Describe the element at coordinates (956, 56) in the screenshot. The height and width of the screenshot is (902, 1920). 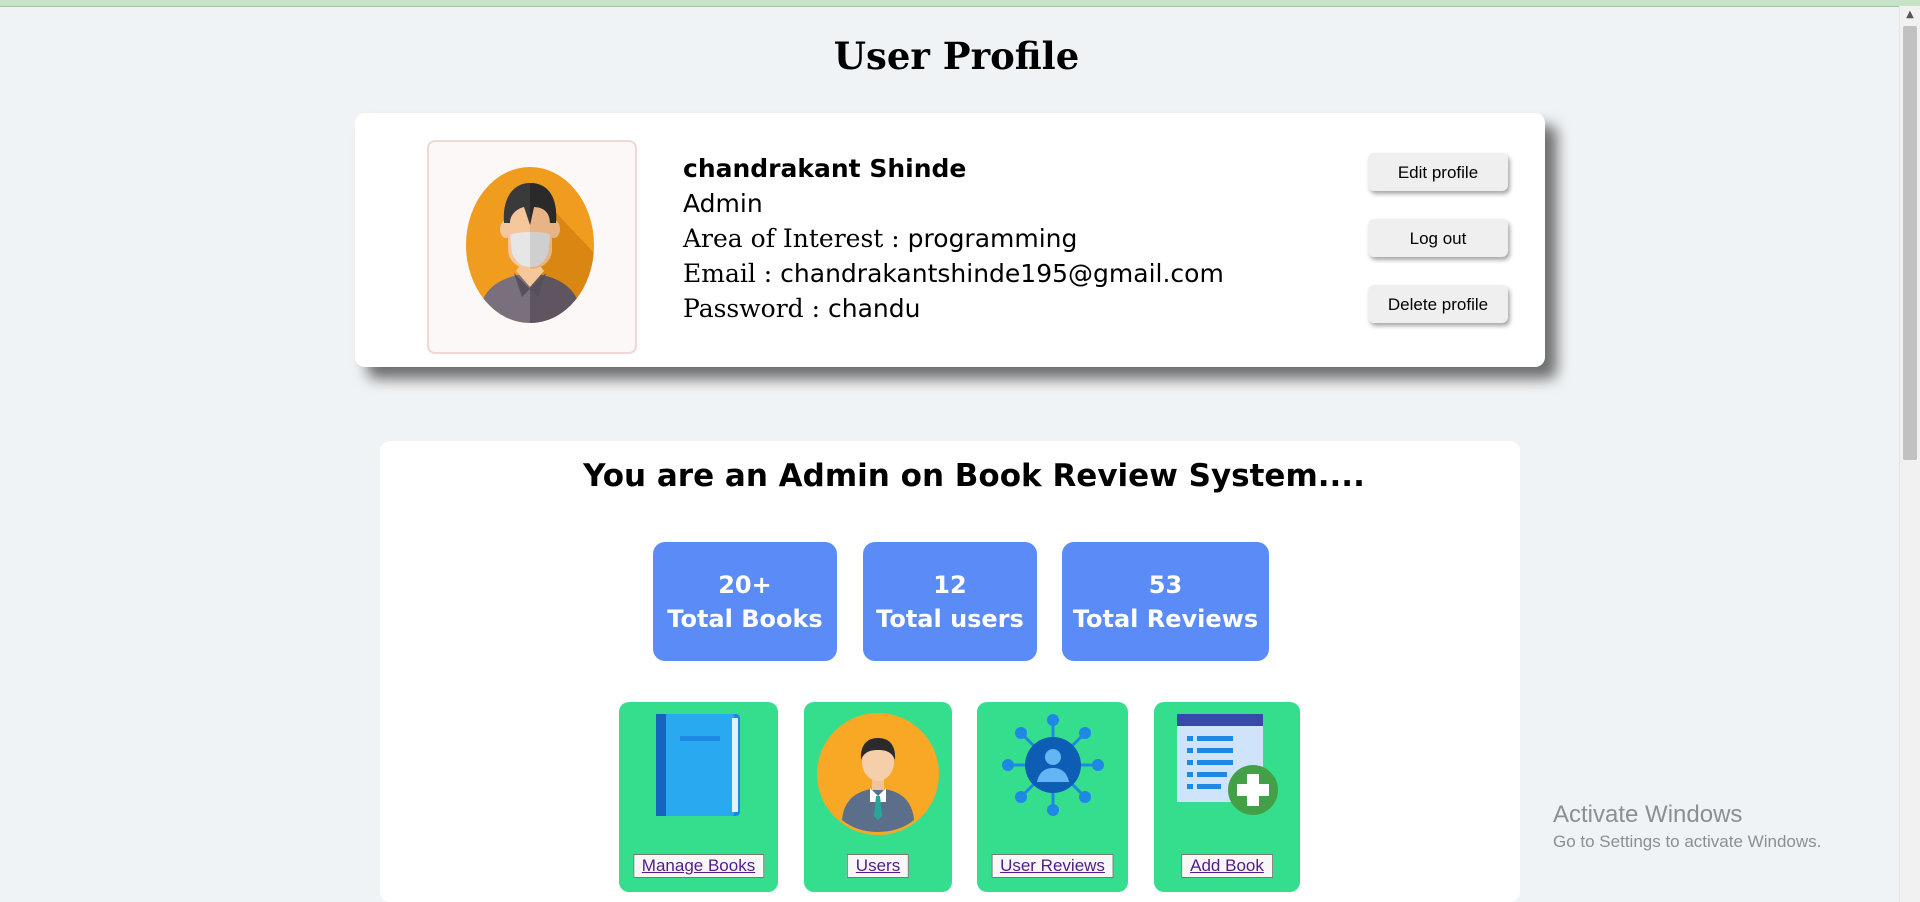
I see `page-title: User Profile` at that location.